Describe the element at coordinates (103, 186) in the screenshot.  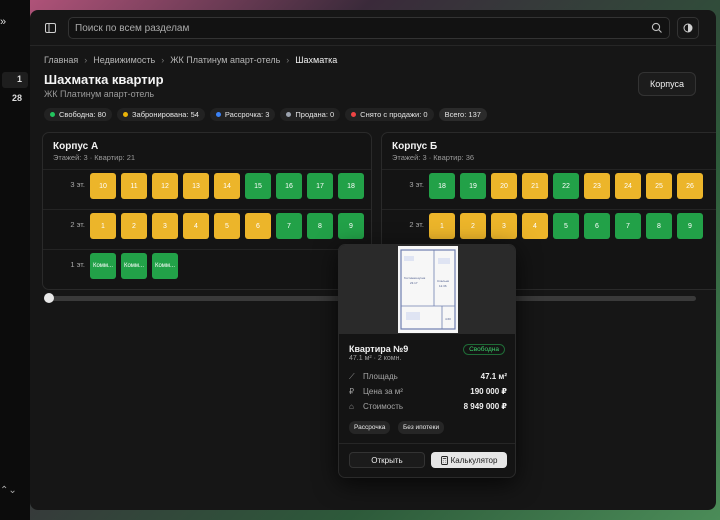
I see `apartment-cell: 10` at that location.